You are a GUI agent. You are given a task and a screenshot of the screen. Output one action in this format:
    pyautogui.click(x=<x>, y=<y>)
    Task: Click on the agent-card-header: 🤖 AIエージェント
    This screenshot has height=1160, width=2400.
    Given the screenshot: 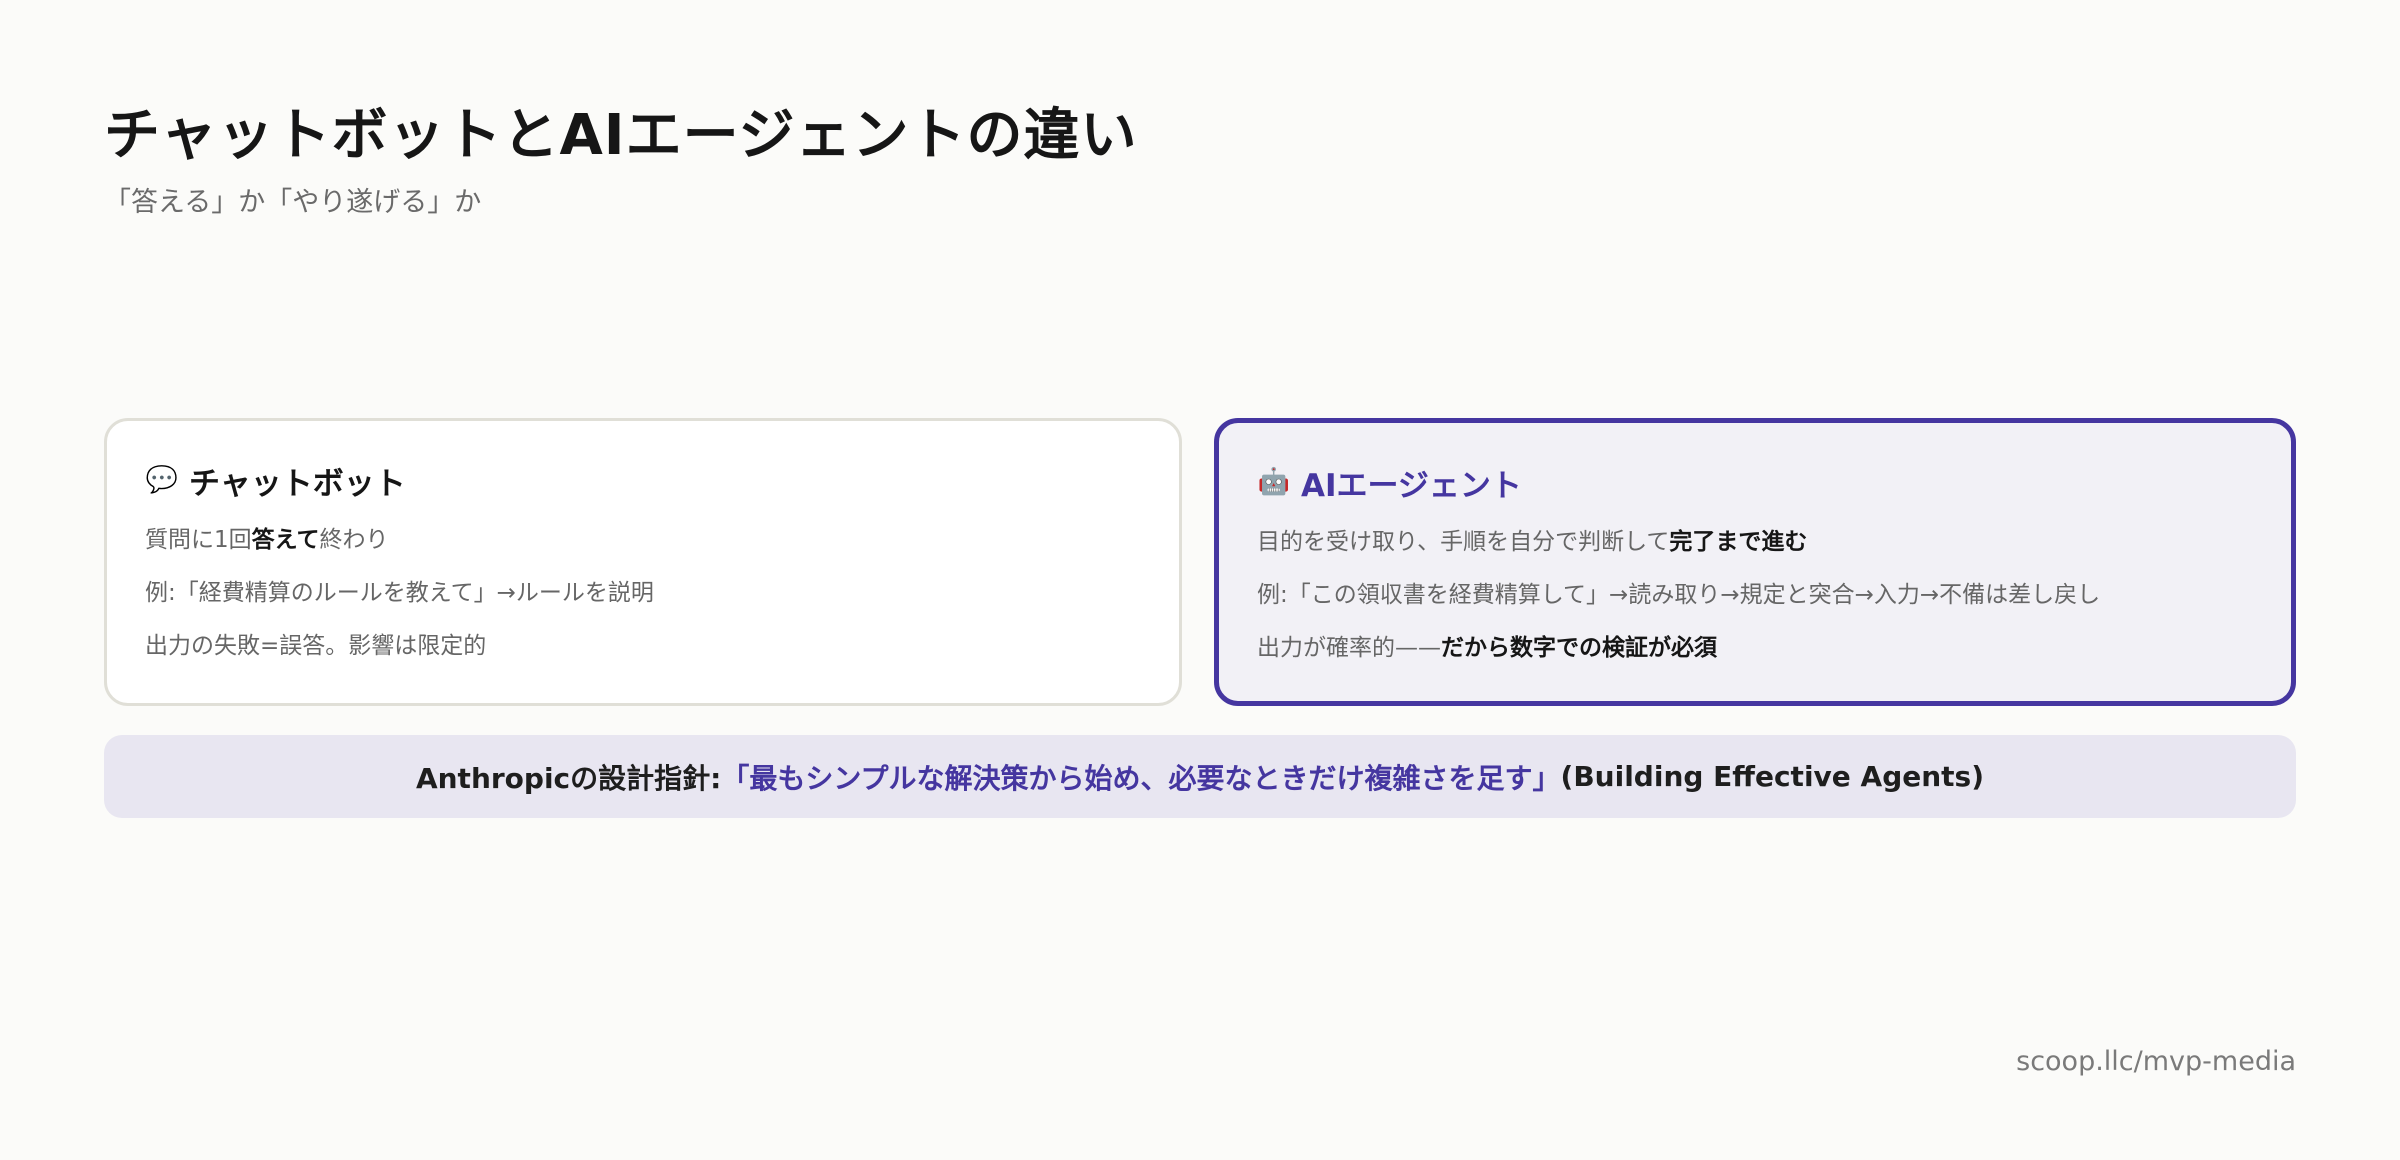 What is the action you would take?
    pyautogui.click(x=1755, y=482)
    